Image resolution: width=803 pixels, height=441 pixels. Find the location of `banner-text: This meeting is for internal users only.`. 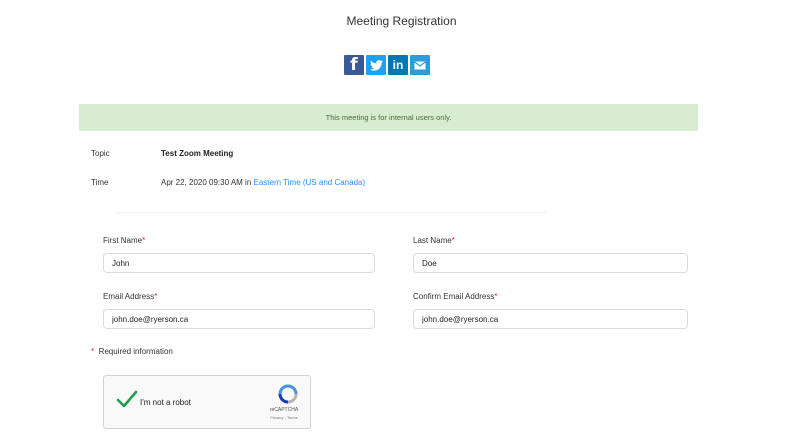

banner-text: This meeting is for internal users only. is located at coordinates (388, 117).